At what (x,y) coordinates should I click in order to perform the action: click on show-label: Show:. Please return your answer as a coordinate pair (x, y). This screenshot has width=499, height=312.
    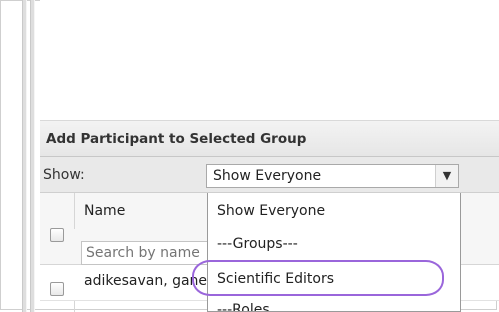
    Looking at the image, I should click on (64, 175).